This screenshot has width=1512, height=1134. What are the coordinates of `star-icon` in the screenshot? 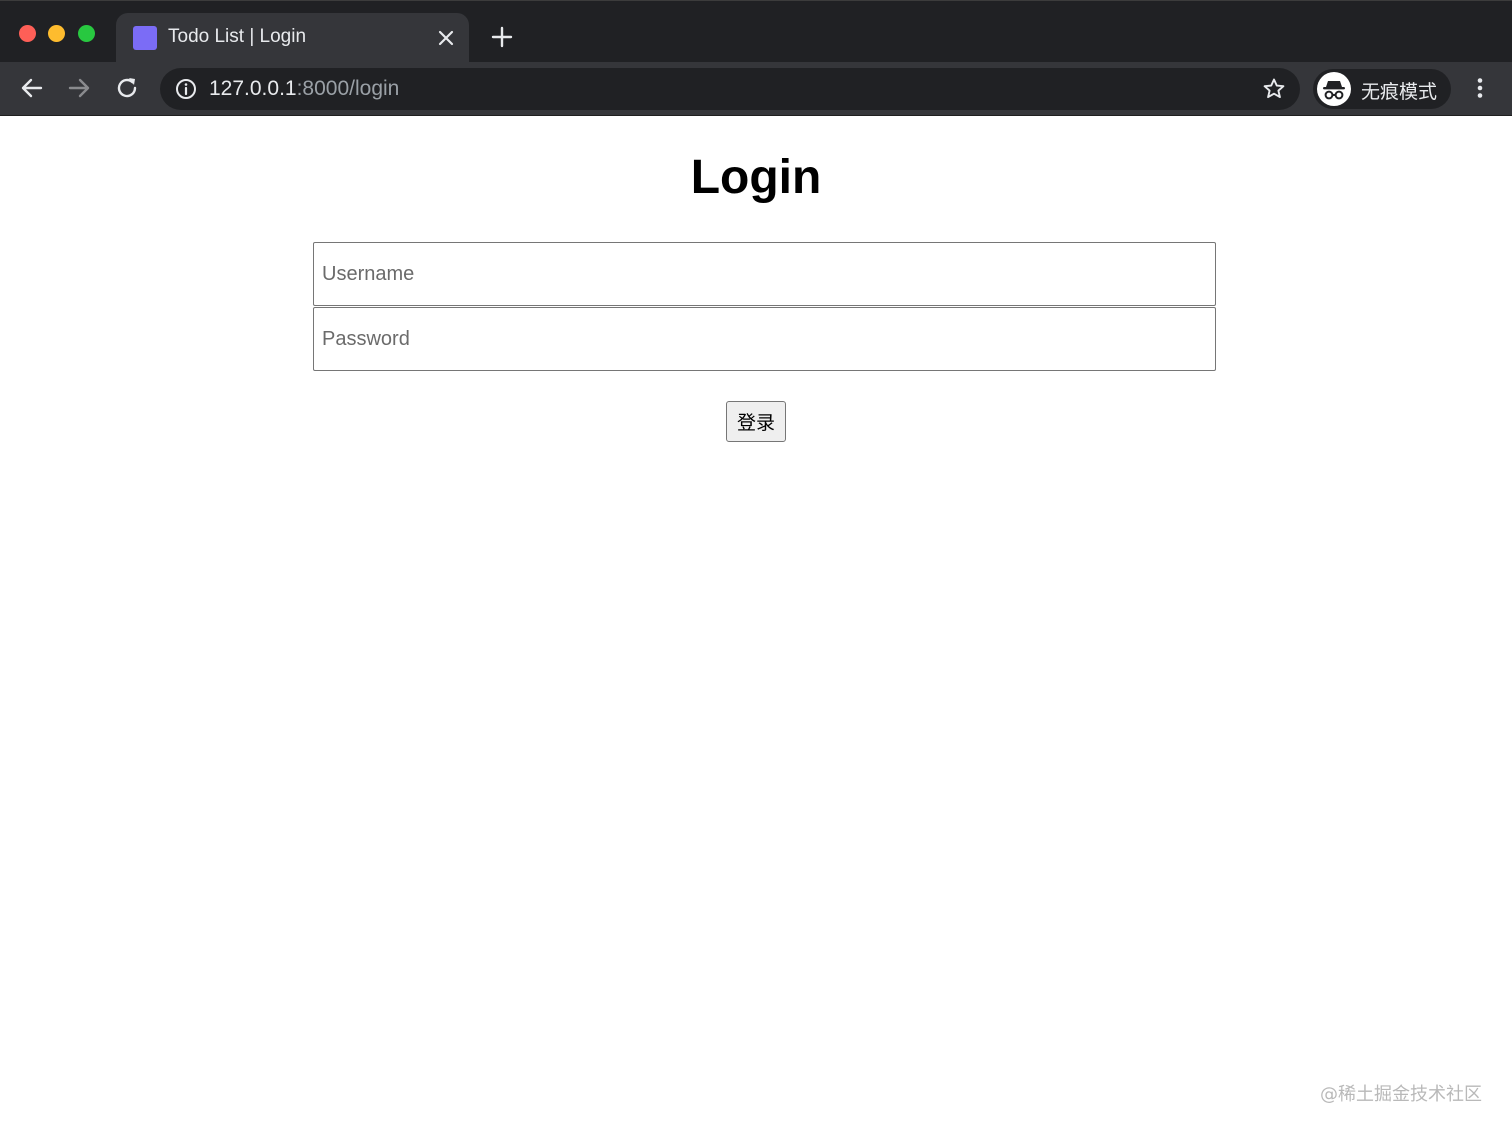 It's located at (1274, 89).